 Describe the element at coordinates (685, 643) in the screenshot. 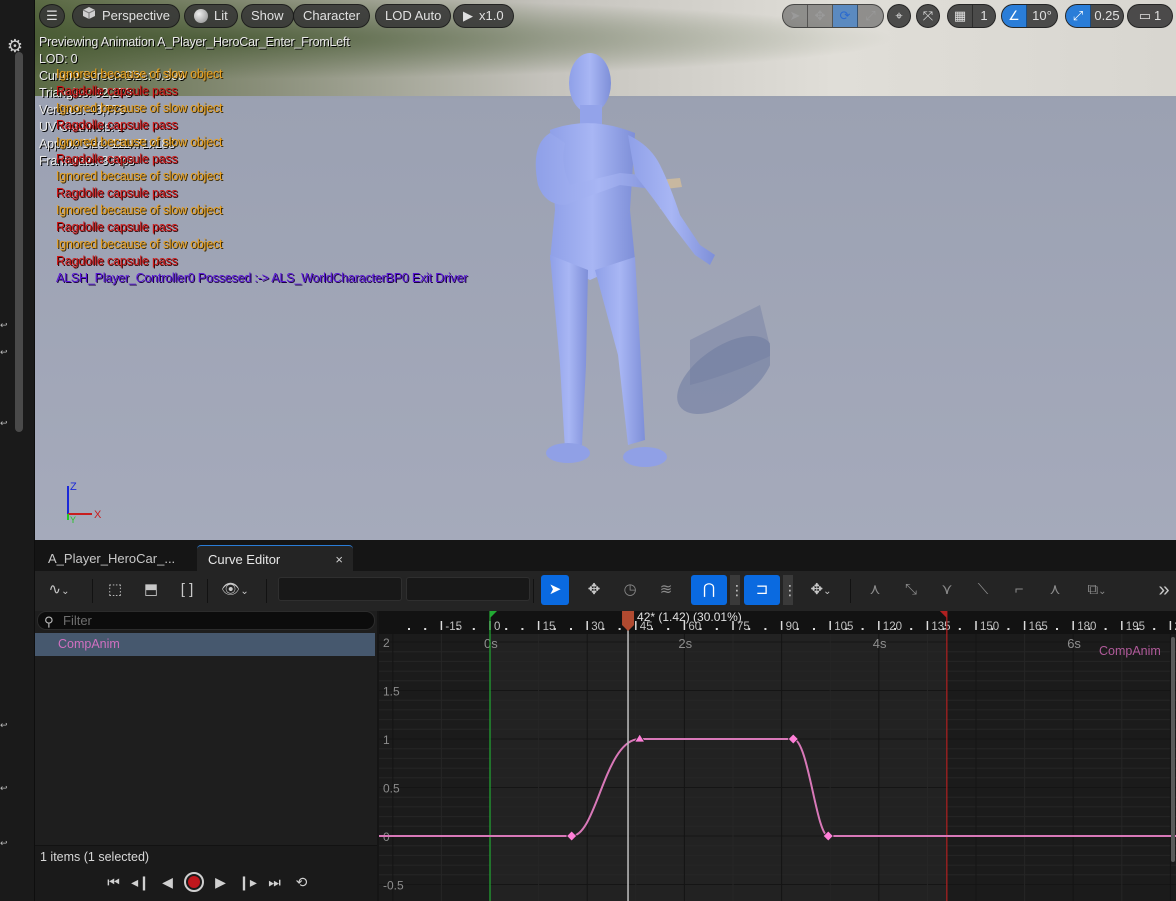

I see `time-axis-label: 2s` at that location.